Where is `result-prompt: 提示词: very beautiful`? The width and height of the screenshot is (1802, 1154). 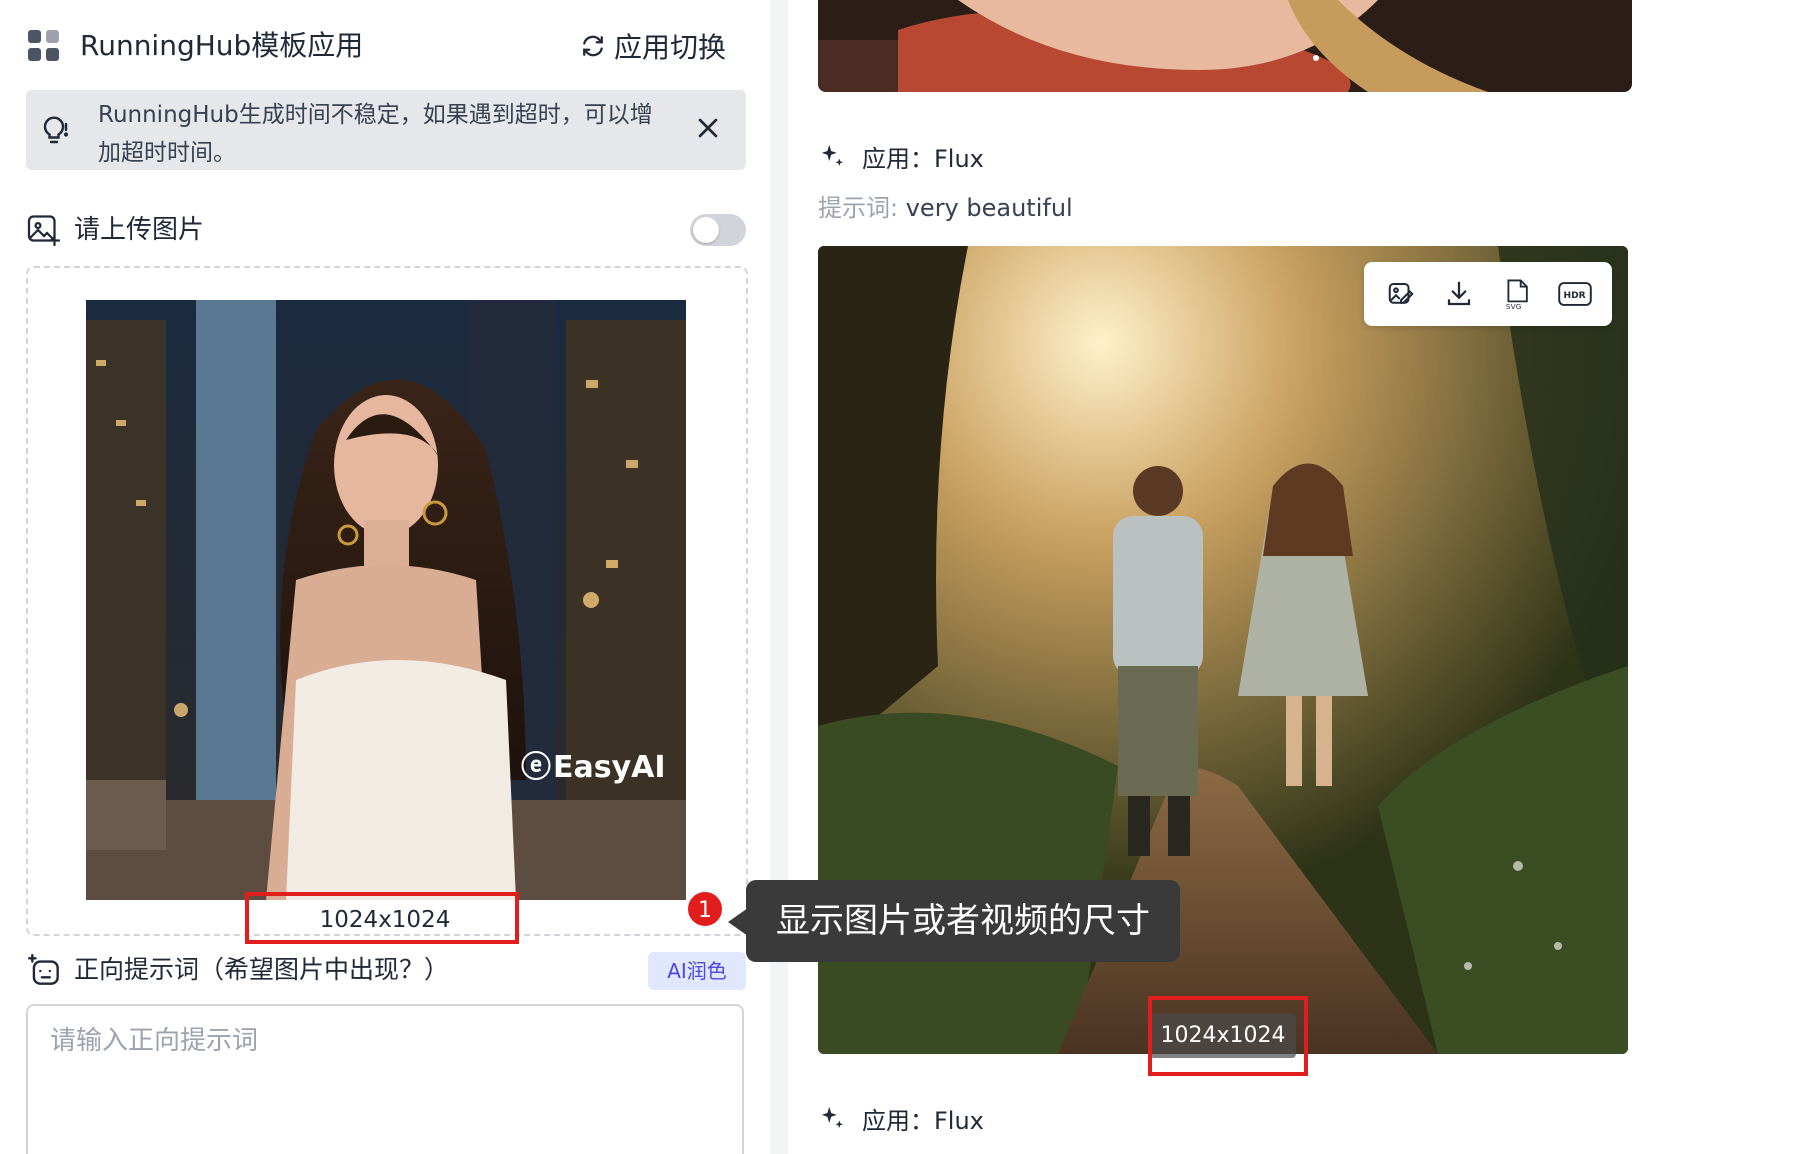 result-prompt: 提示词: very beautiful is located at coordinates (945, 208).